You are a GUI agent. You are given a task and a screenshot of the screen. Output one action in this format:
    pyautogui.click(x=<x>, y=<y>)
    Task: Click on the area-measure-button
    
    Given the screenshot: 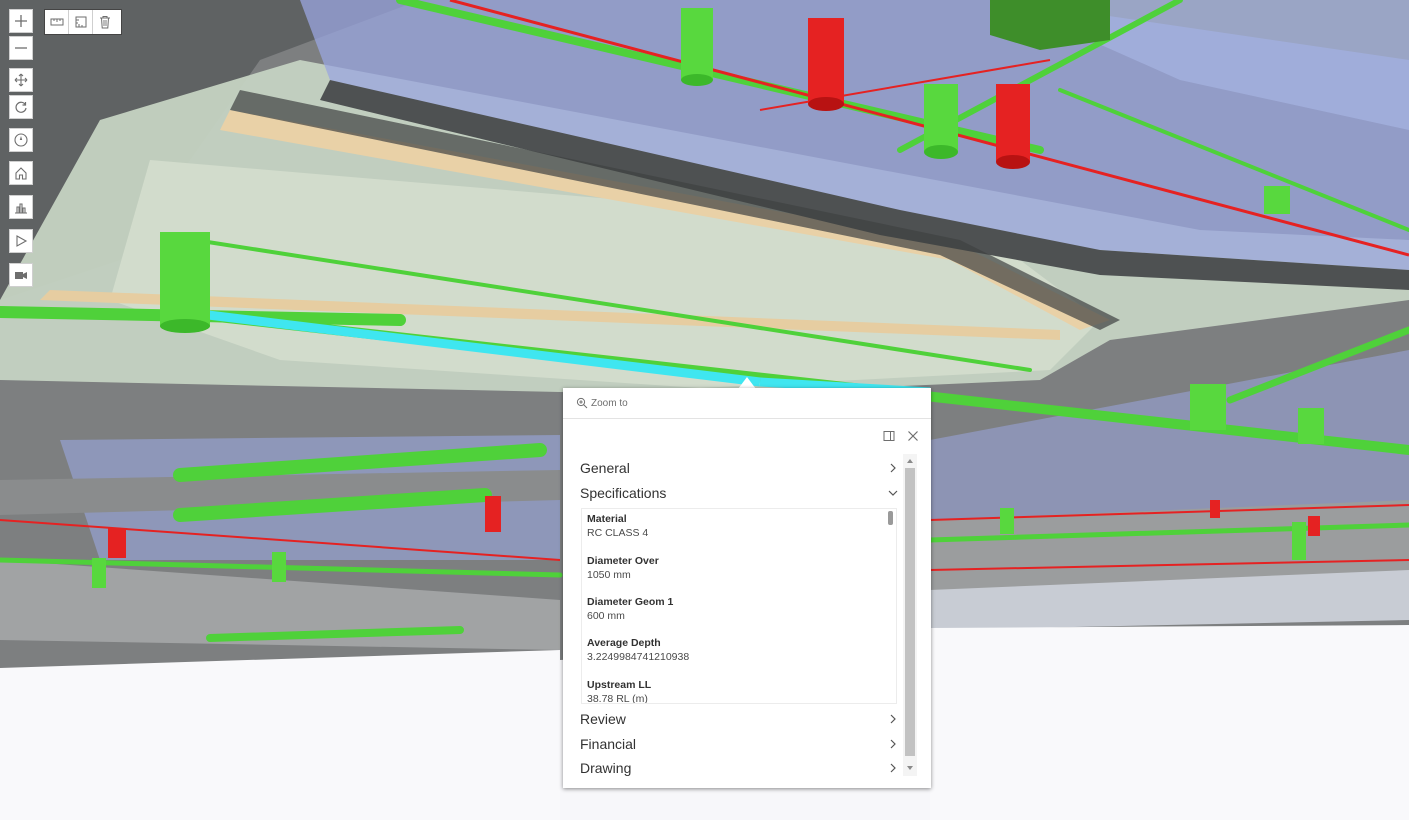 What is the action you would take?
    pyautogui.click(x=81, y=22)
    